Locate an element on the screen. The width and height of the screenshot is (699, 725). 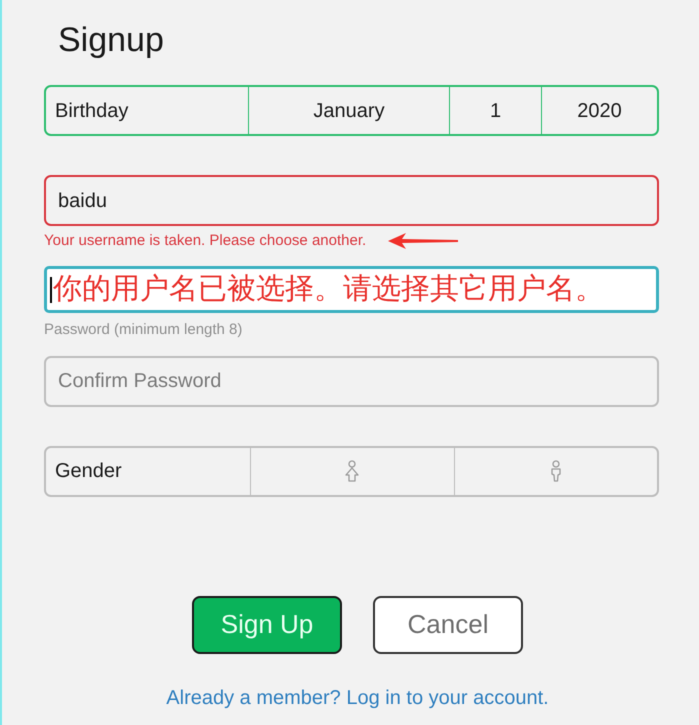
annotation-text: 你的用户名已被选择。请选择其它用户名。 is located at coordinates (328, 289).